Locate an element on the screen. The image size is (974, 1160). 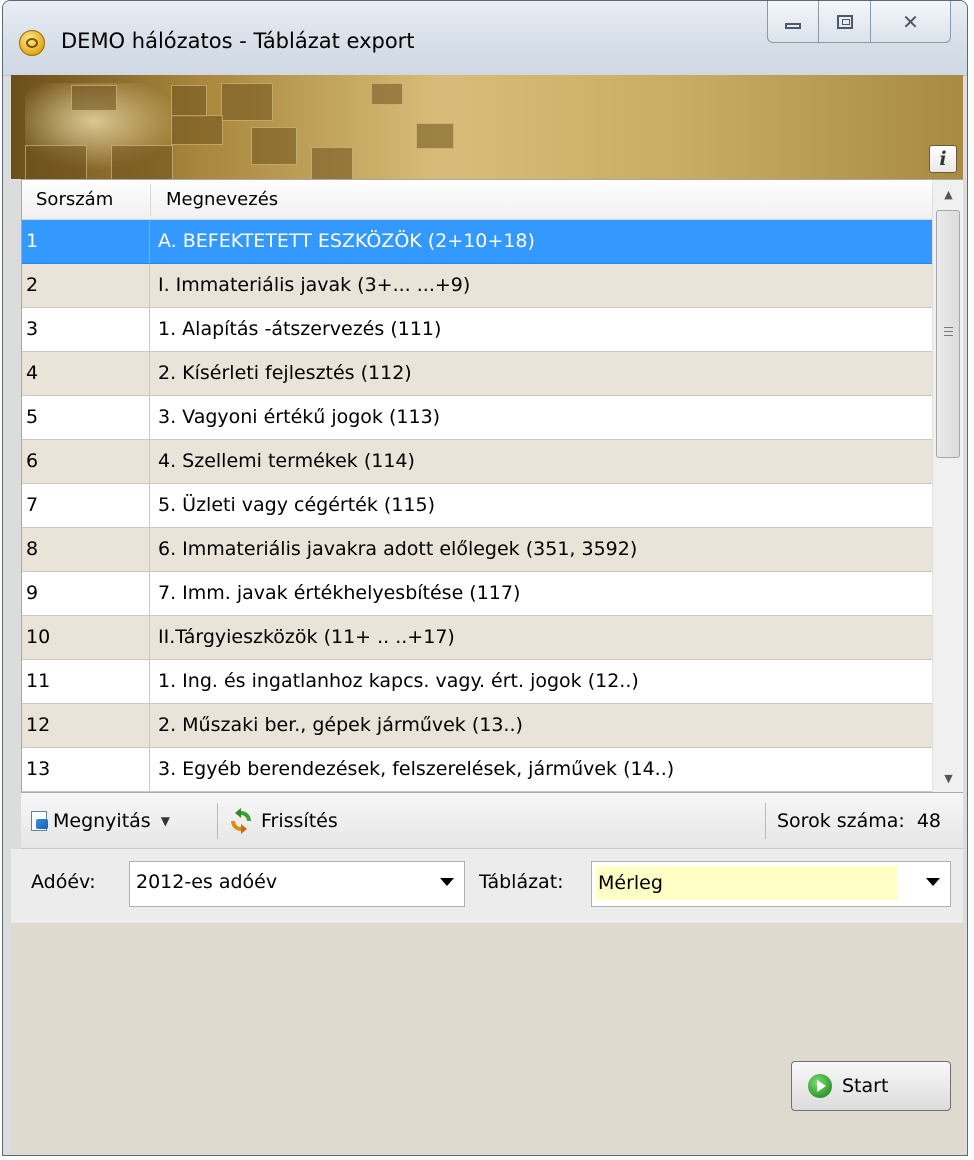
year-select-value: 2012-es adóév is located at coordinates (207, 882).